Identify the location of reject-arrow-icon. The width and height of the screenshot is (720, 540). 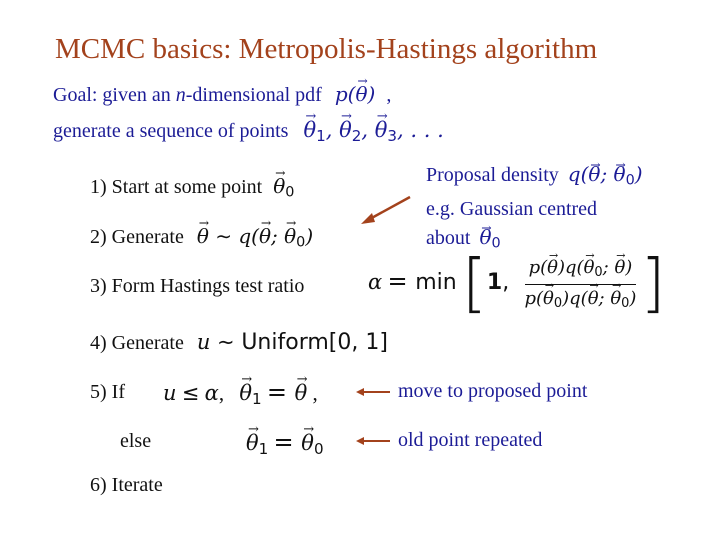
(373, 441).